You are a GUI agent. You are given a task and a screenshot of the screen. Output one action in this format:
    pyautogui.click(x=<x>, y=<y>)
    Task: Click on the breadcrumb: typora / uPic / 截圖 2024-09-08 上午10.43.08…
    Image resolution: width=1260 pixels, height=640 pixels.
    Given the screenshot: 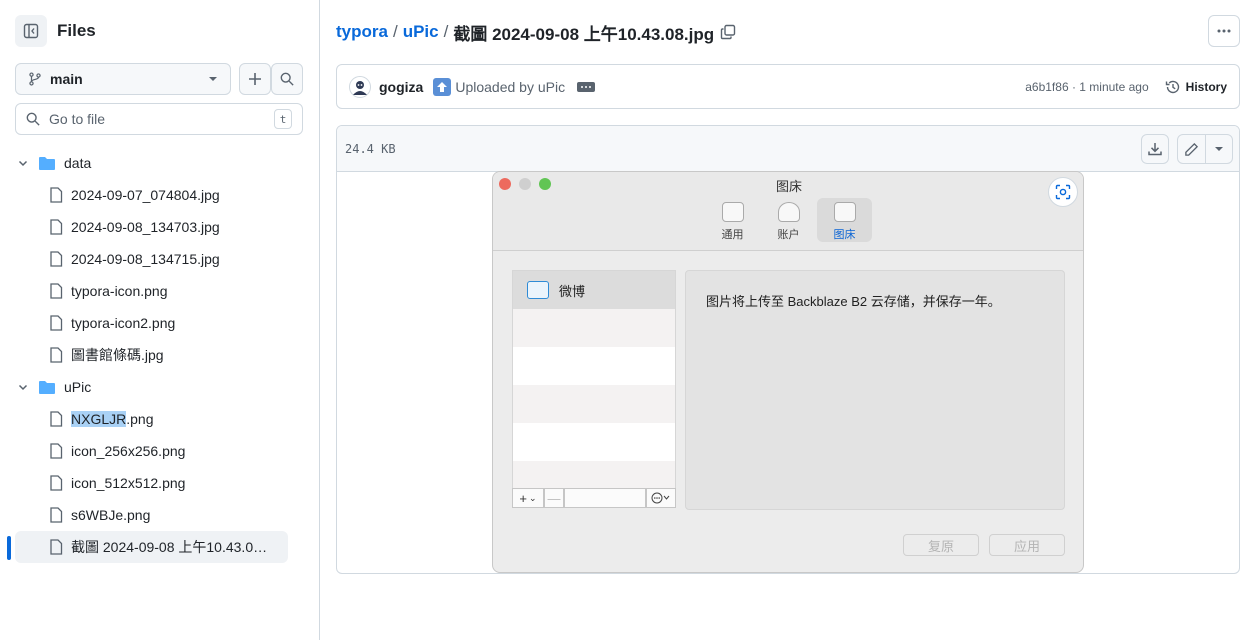 What is the action you would take?
    pyautogui.click(x=536, y=32)
    